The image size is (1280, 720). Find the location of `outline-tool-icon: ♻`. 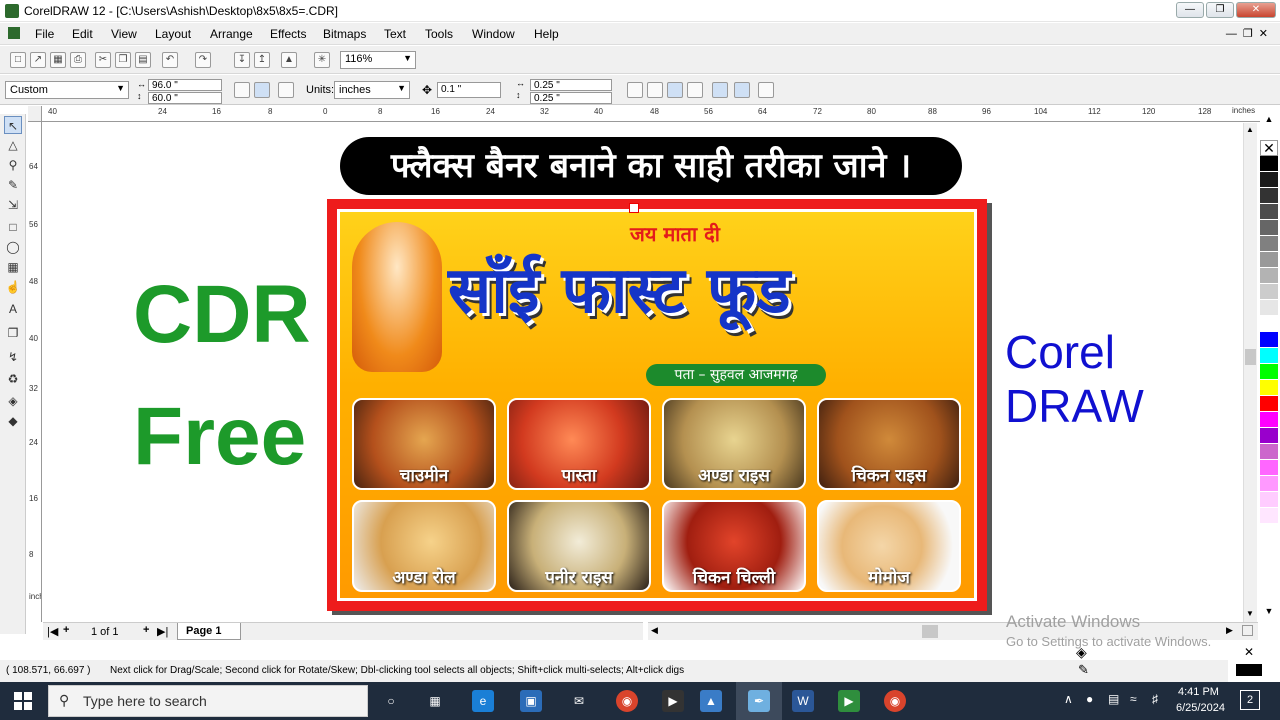

outline-tool-icon: ♻ is located at coordinates (13, 379).